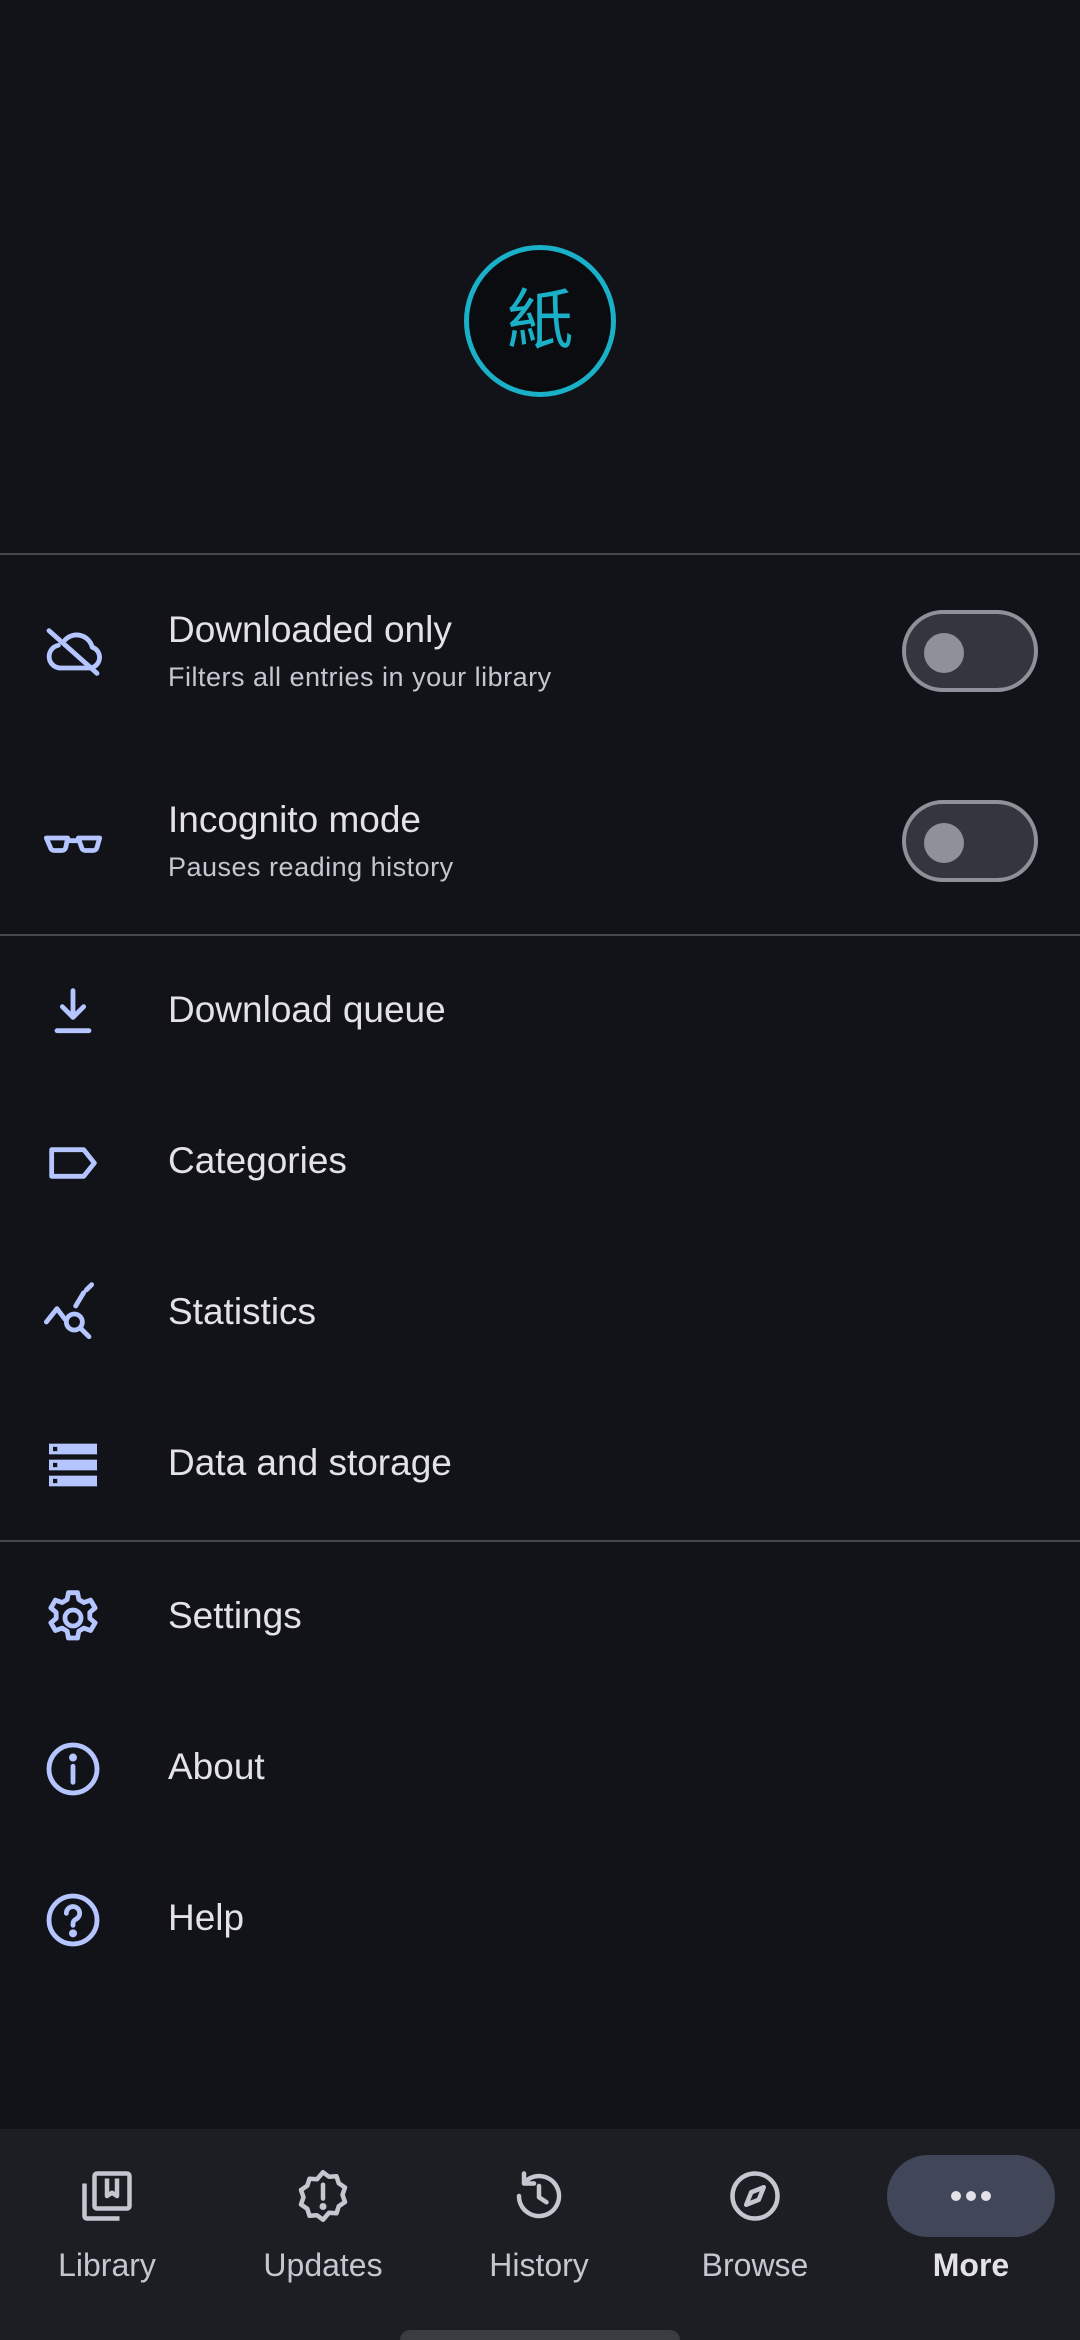 This screenshot has width=1080, height=2340. What do you see at coordinates (73, 1163) in the screenshot?
I see `label-icon` at bounding box center [73, 1163].